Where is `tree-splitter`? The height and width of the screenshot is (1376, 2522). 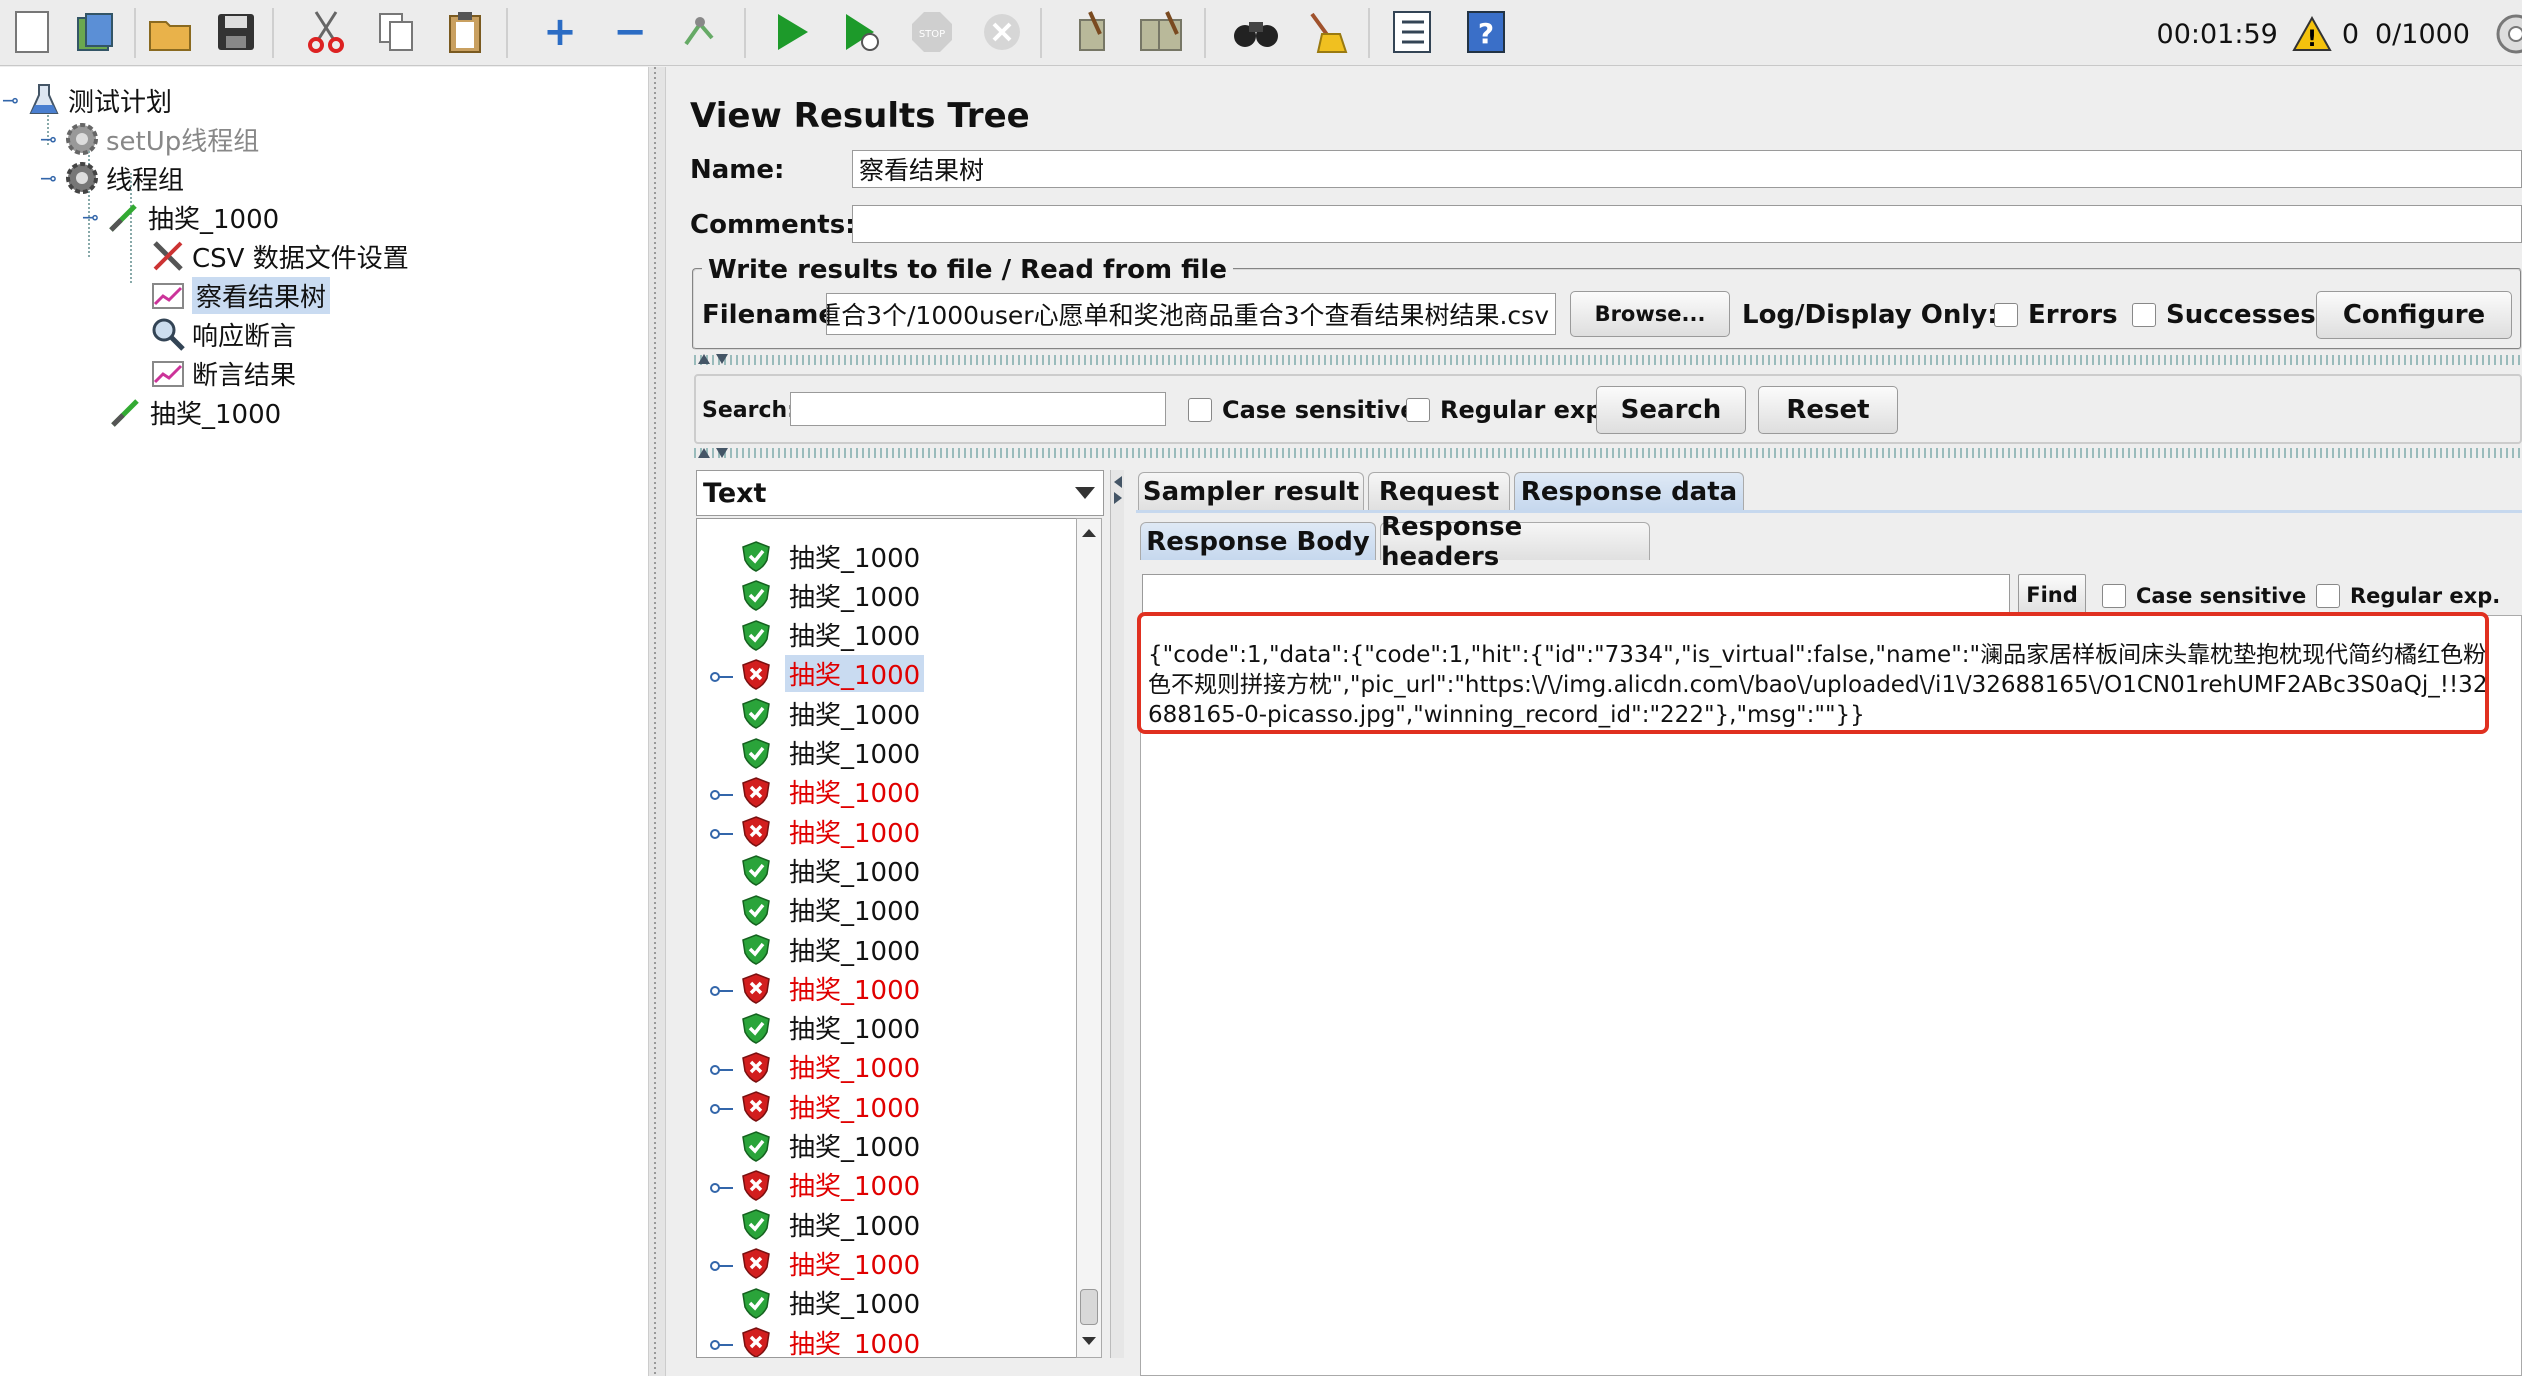 tree-splitter is located at coordinates (657, 721).